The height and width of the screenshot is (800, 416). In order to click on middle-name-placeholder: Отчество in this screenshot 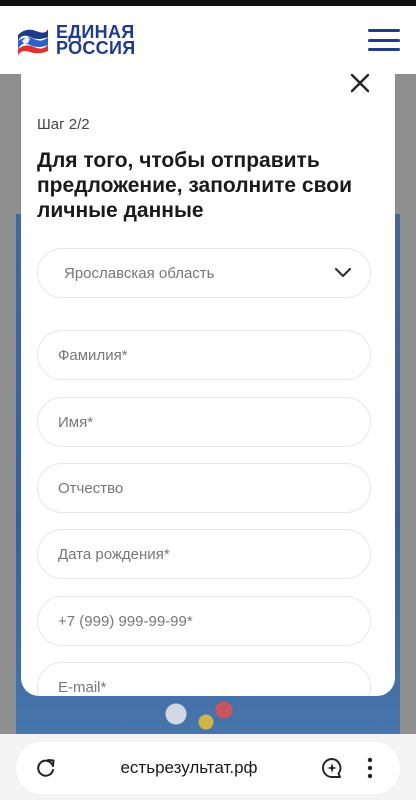, I will do `click(91, 488)`.